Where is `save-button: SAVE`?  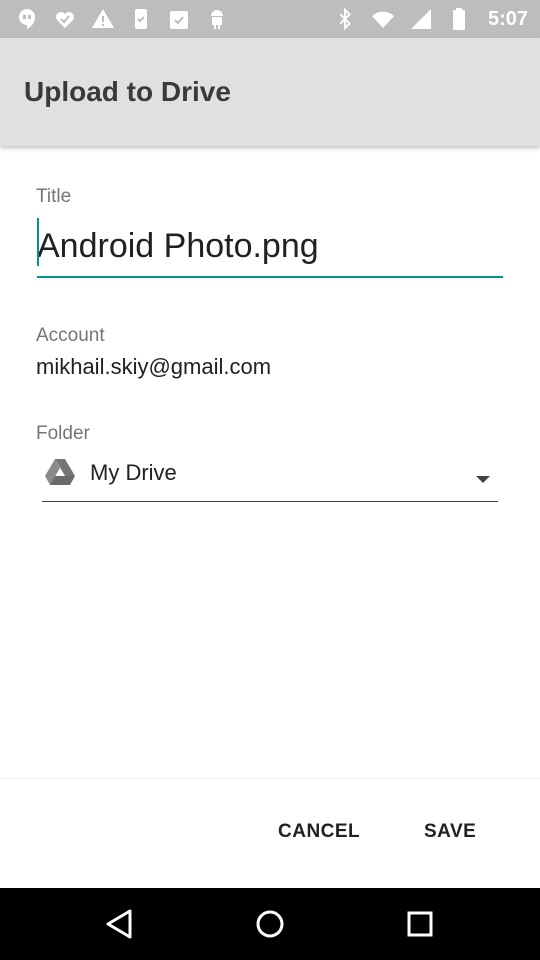
save-button: SAVE is located at coordinates (450, 832).